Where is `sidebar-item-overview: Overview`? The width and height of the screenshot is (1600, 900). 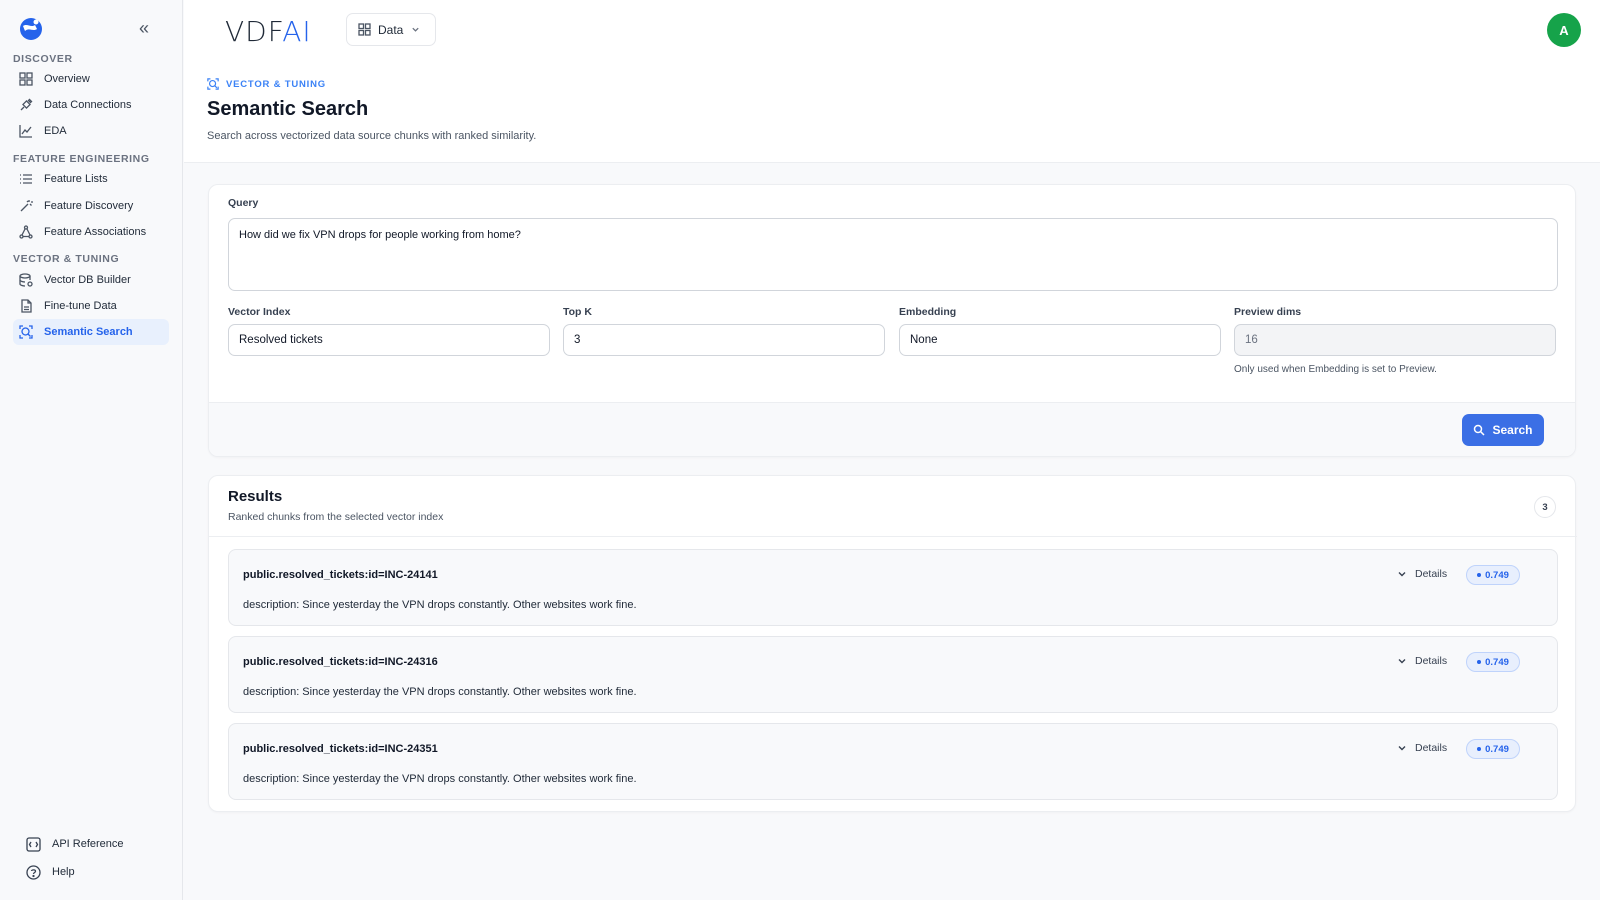 sidebar-item-overview: Overview is located at coordinates (91, 79).